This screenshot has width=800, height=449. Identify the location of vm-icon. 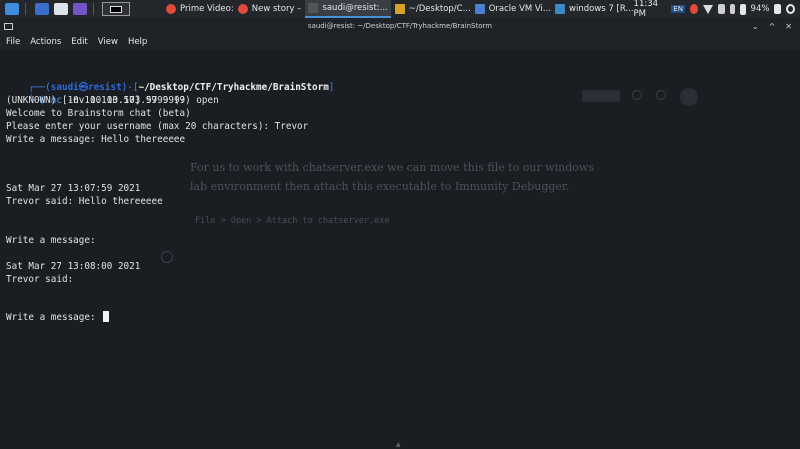
(560, 9).